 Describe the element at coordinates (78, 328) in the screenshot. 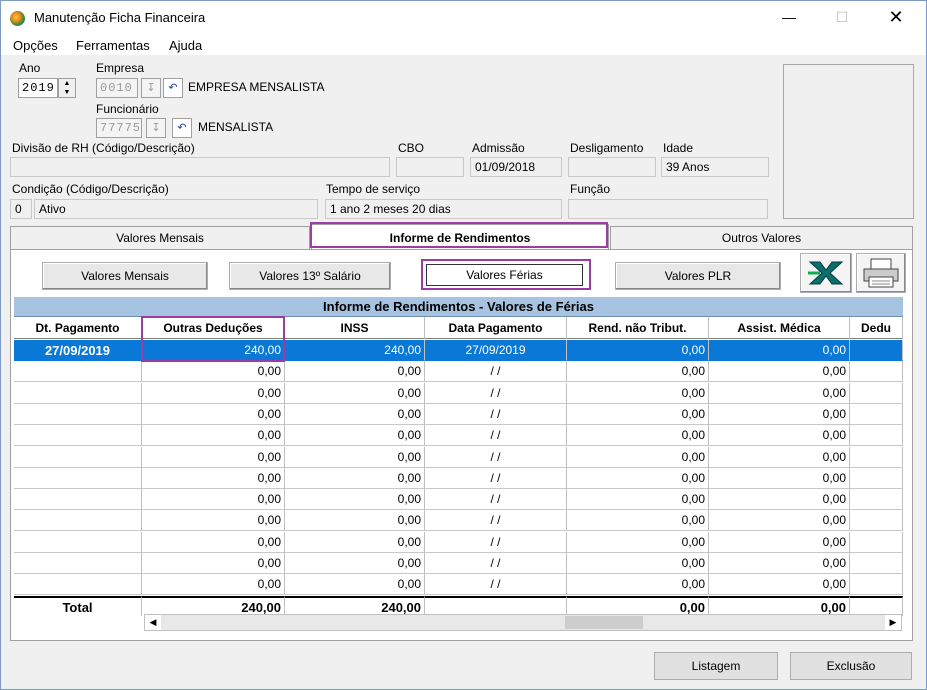

I see `column-header: Dt. Pagamento` at that location.